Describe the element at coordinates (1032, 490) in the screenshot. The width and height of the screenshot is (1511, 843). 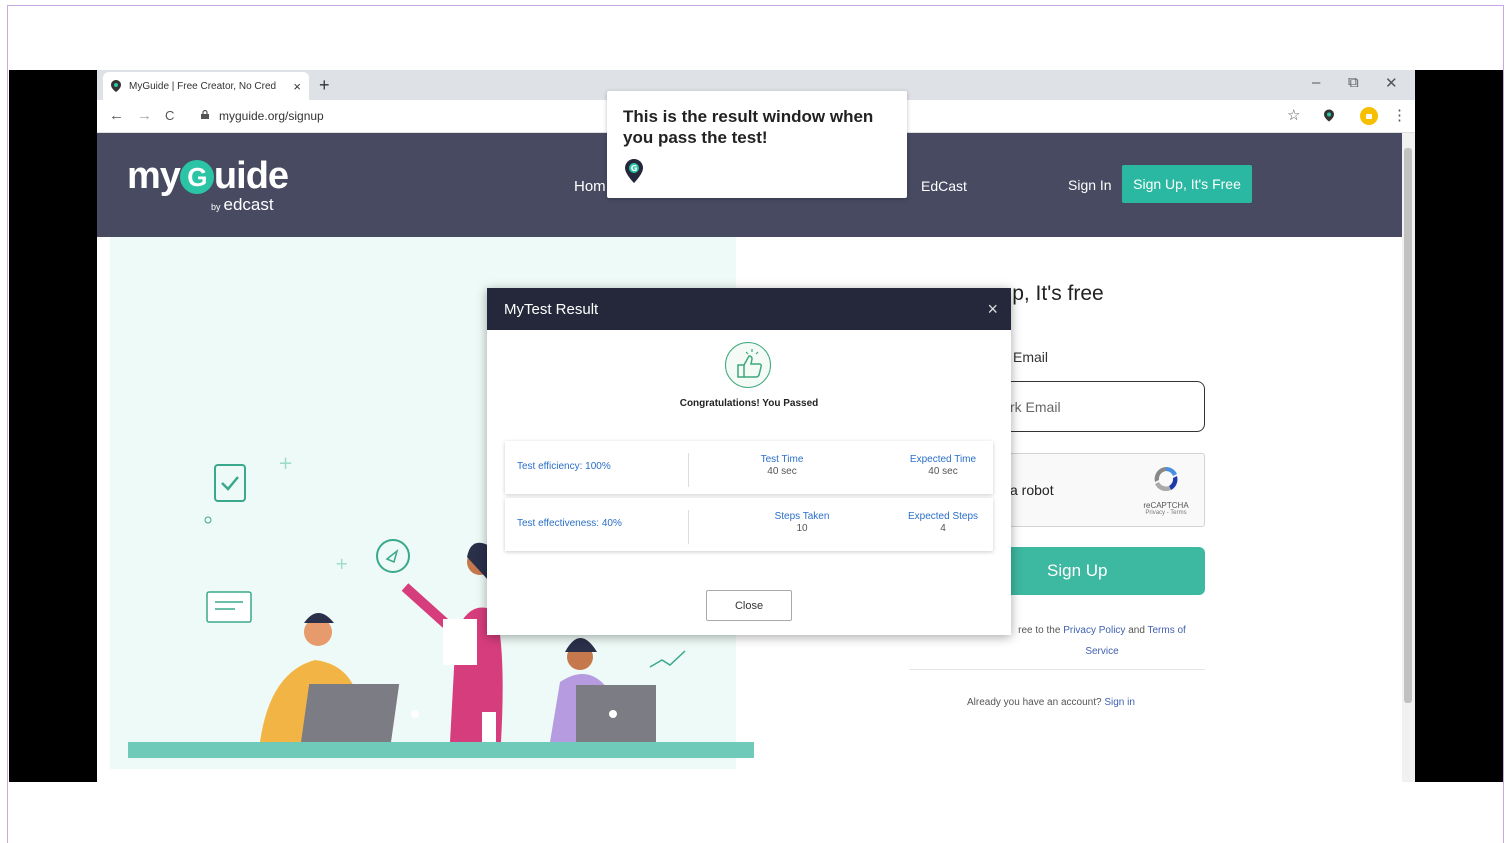
I see `captcha-label: a robot` at that location.